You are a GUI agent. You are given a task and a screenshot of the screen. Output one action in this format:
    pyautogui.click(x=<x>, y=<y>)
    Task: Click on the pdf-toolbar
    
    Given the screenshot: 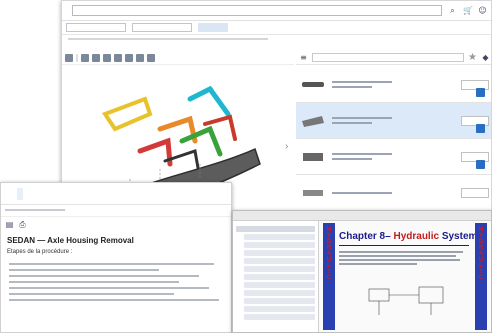 What is the action you would take?
    pyautogui.click(x=362, y=216)
    